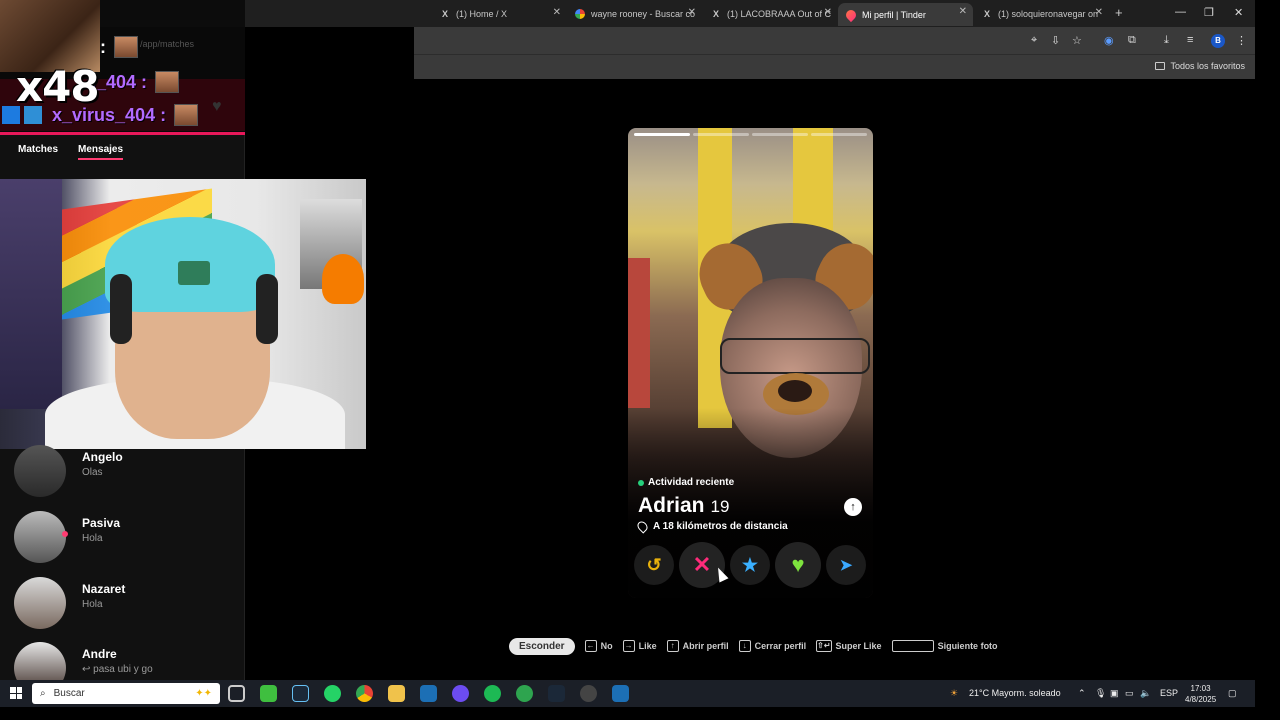  I want to click on microphone-icon: 🎙, so click(1100, 693).